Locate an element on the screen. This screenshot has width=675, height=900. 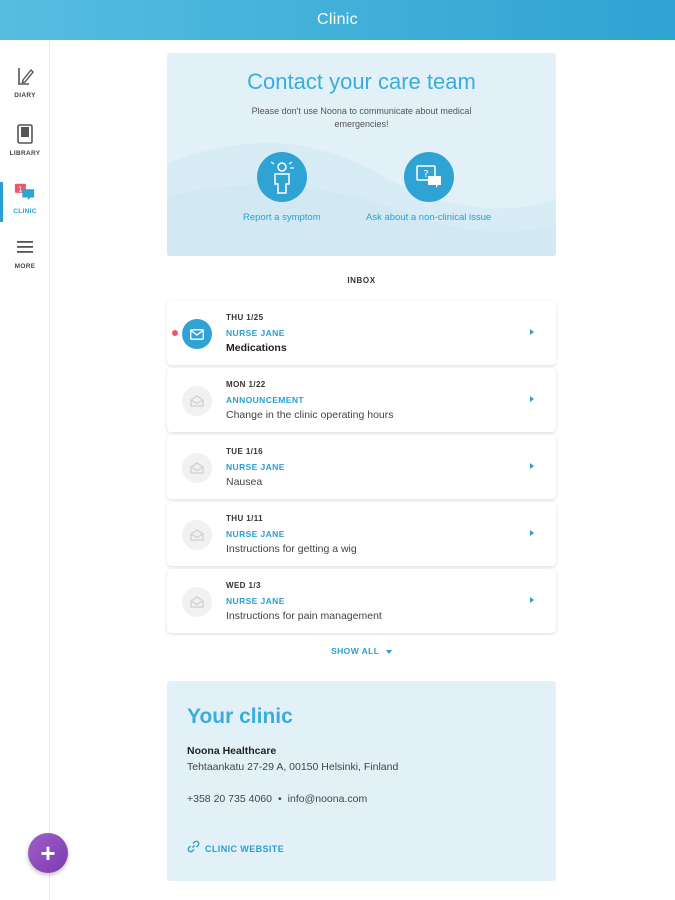
message-date: MON 1/22 is located at coordinates (246, 384).